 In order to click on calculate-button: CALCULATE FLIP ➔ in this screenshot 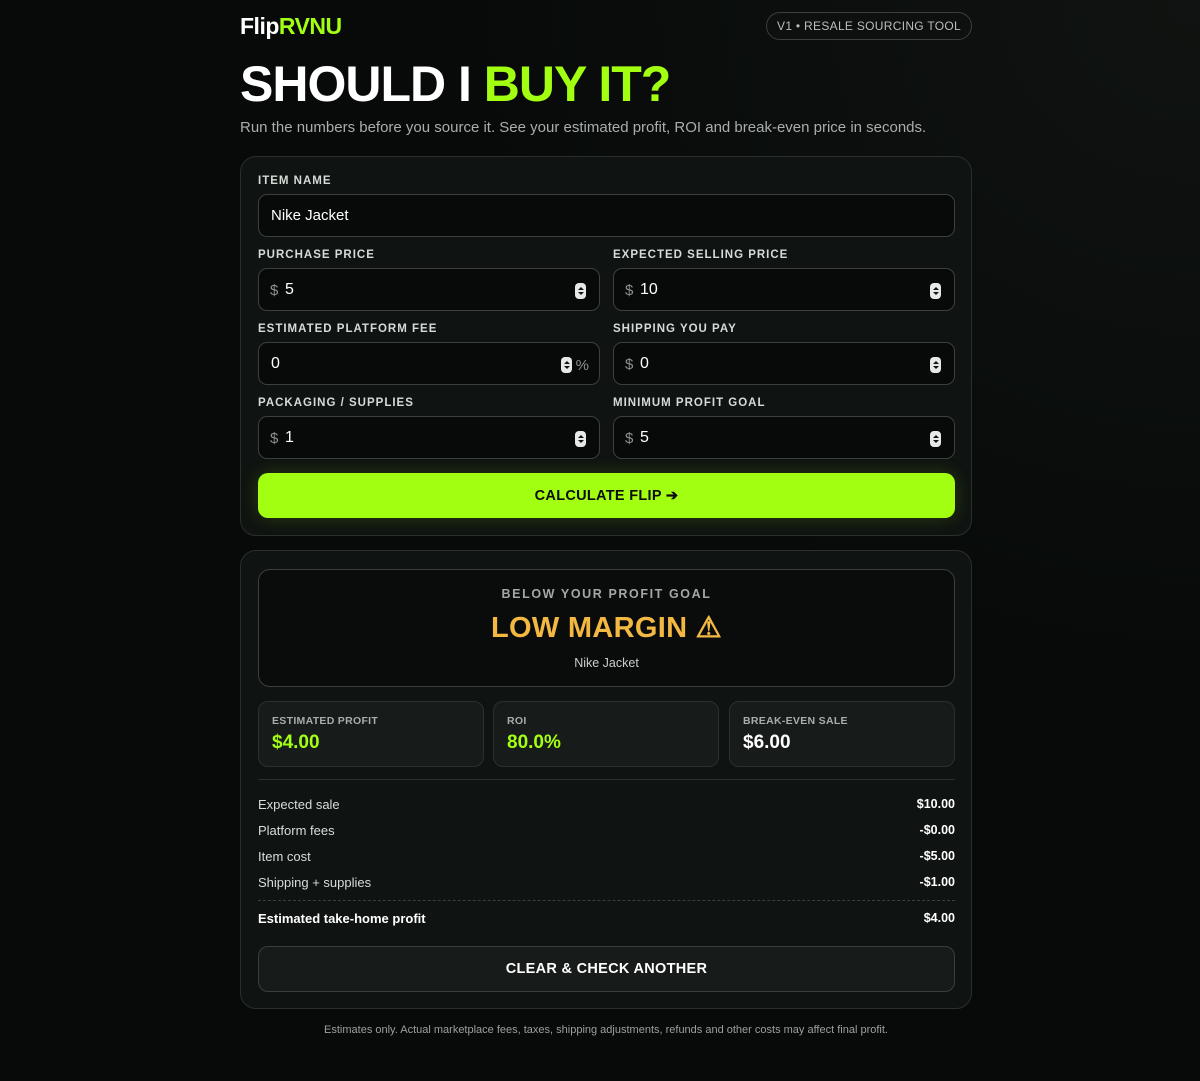, I will do `click(606, 495)`.